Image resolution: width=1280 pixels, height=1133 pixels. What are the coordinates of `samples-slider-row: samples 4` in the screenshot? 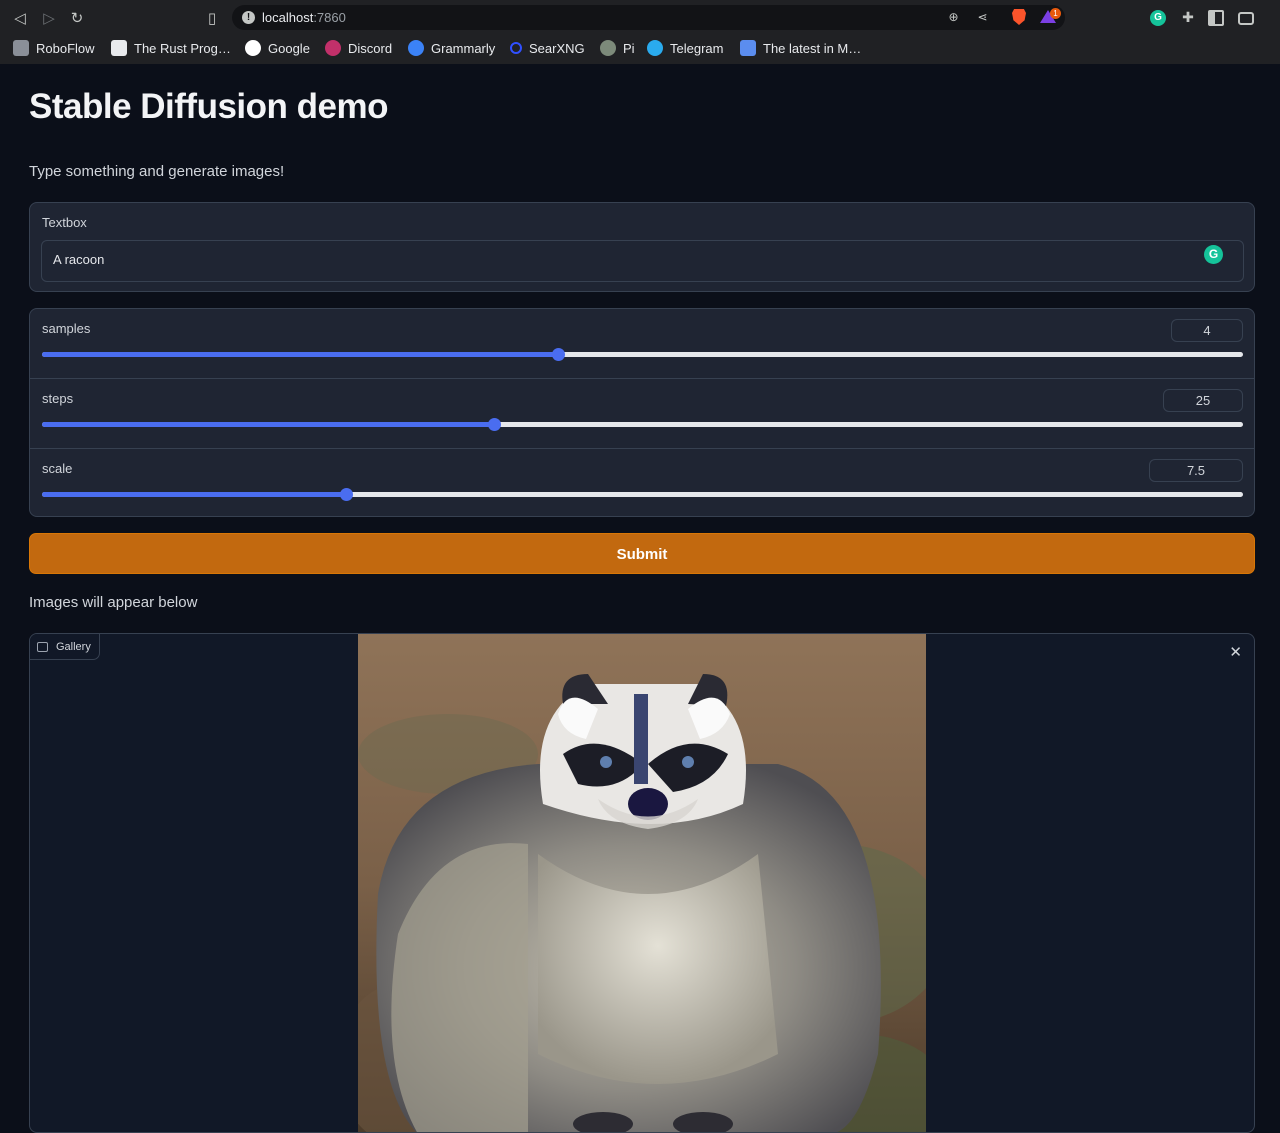 It's located at (642, 343).